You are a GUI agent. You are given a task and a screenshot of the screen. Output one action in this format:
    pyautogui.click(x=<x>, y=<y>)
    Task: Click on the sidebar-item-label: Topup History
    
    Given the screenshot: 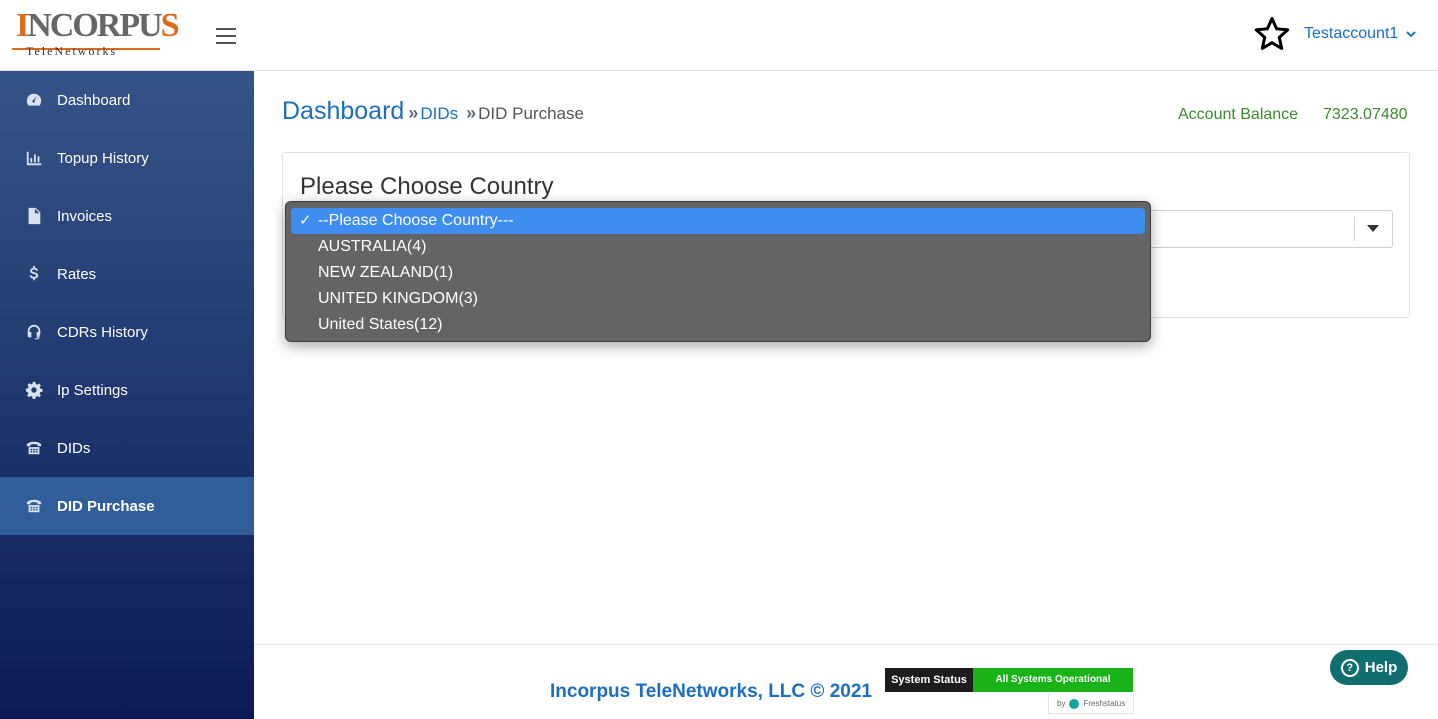 What is the action you would take?
    pyautogui.click(x=103, y=158)
    